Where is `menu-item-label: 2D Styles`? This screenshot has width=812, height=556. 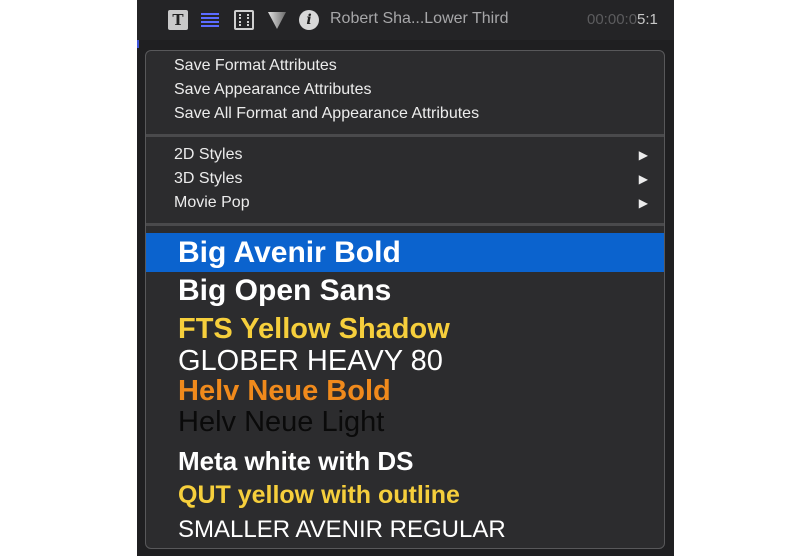
menu-item-label: 2D Styles is located at coordinates (208, 154).